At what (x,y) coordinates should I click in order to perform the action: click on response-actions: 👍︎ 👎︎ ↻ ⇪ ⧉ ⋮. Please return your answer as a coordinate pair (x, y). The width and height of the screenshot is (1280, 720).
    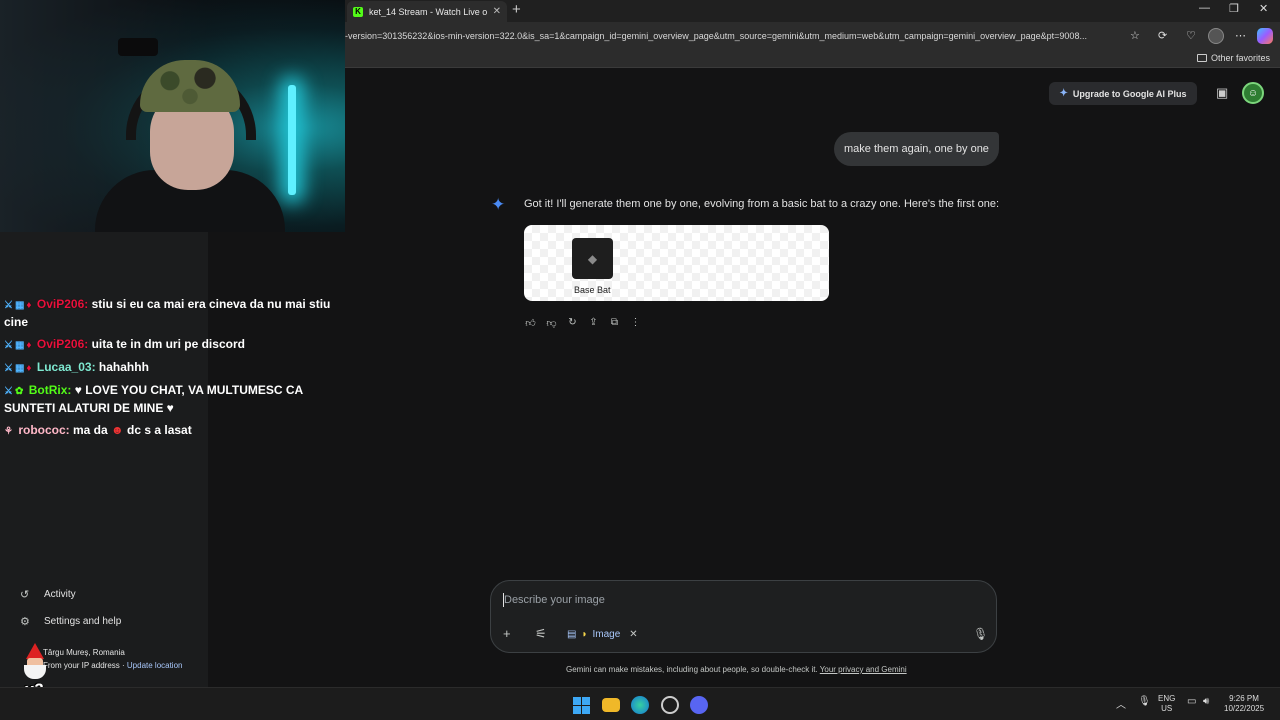
    Looking at the image, I should click on (583, 322).